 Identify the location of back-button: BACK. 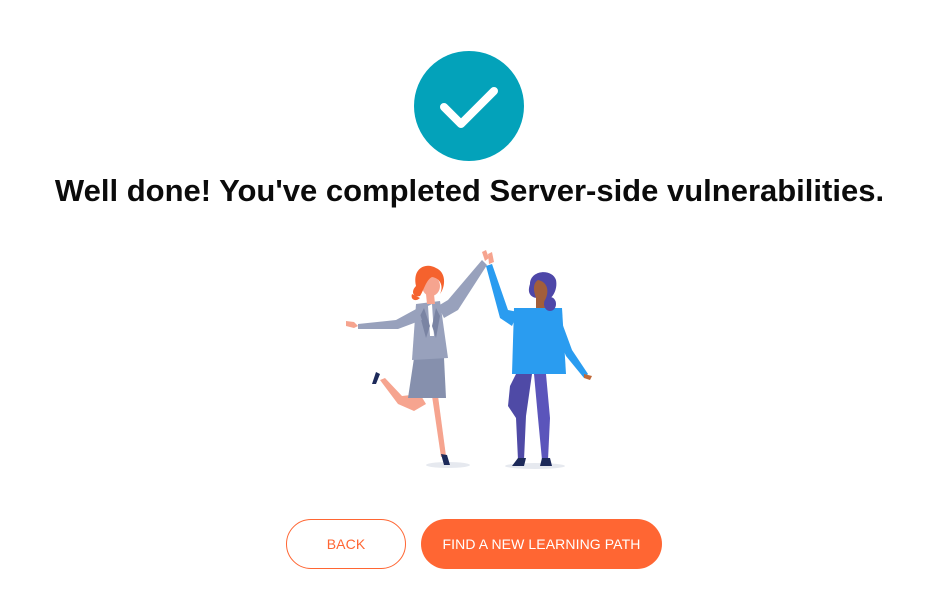
(346, 544).